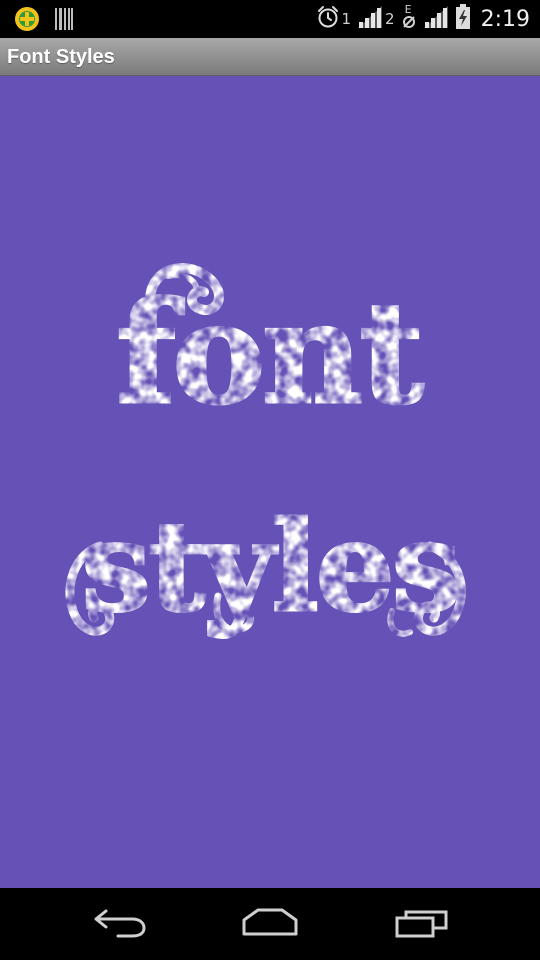 This screenshot has width=540, height=960. Describe the element at coordinates (409, 17) in the screenshot. I see `data-connection-icon: E` at that location.